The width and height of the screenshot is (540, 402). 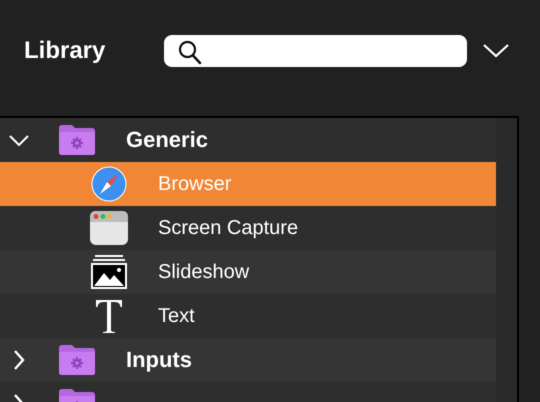 What do you see at coordinates (176, 316) in the screenshot?
I see `item-label: Text` at bounding box center [176, 316].